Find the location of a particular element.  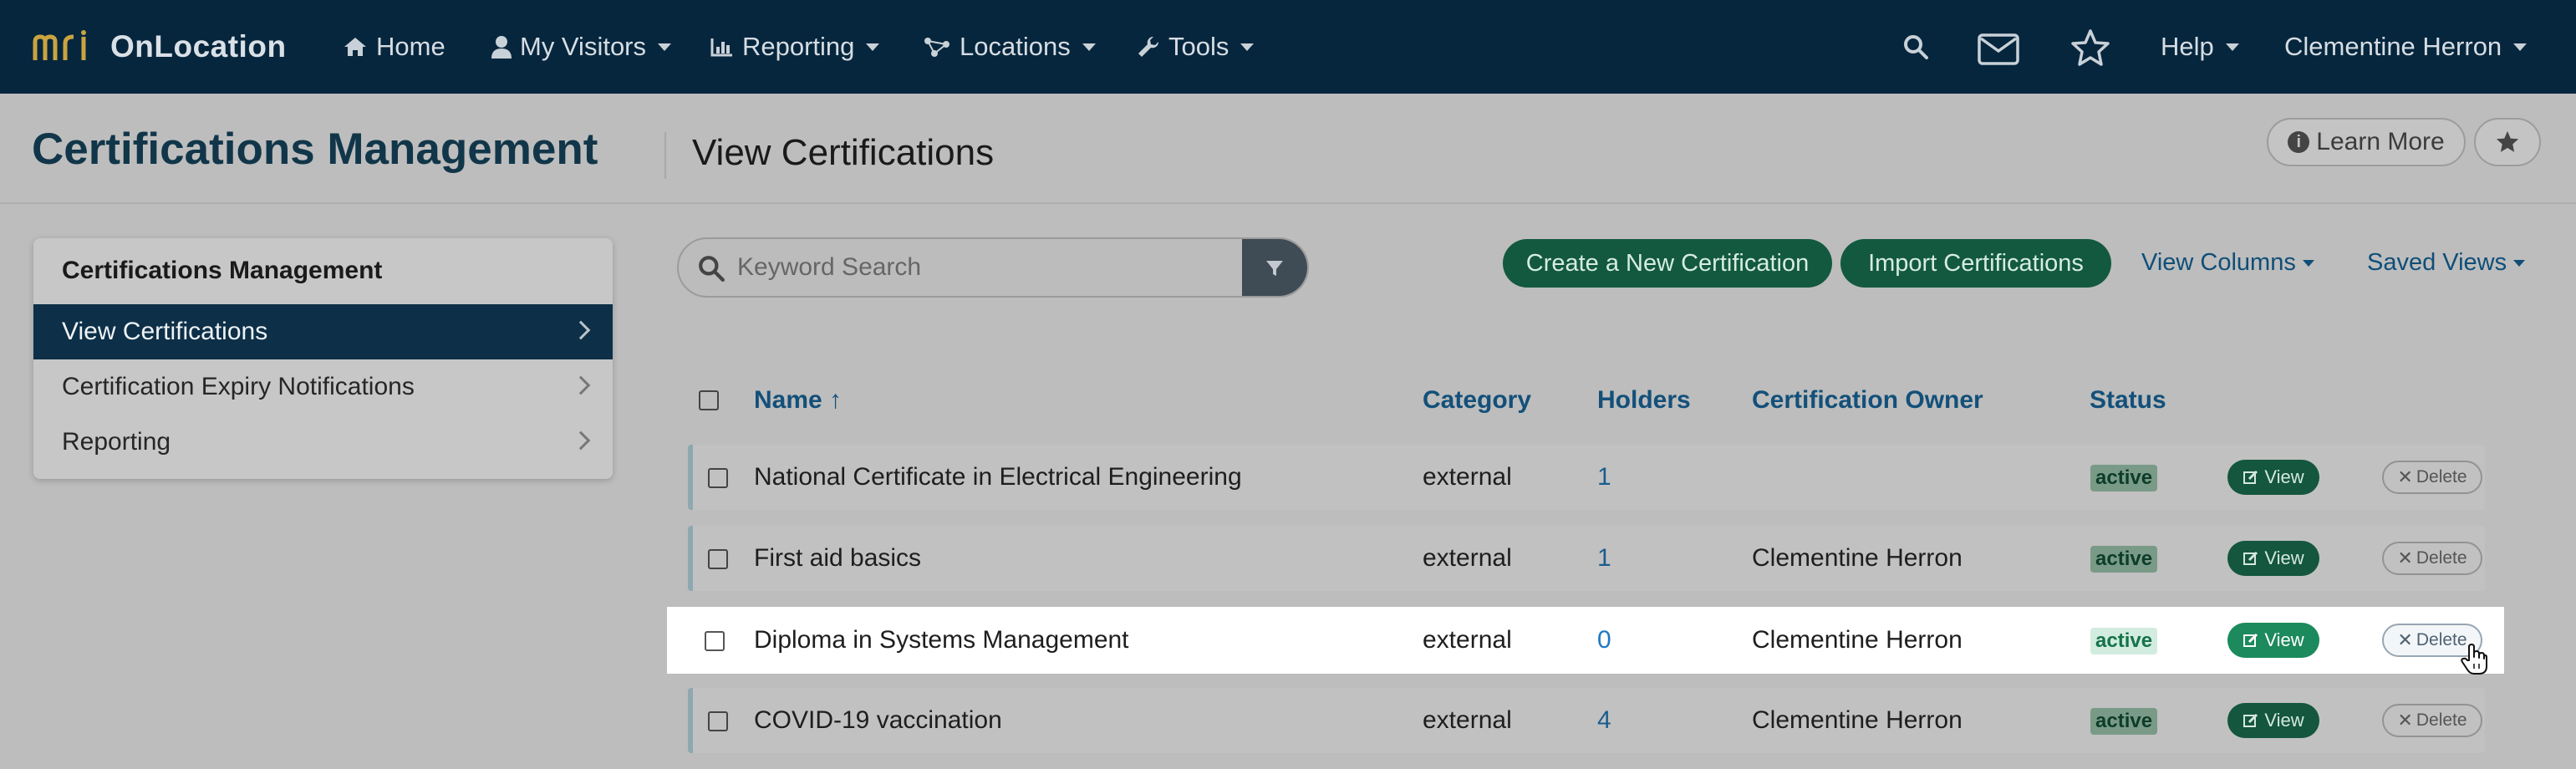

favorite-button is located at coordinates (2507, 142).